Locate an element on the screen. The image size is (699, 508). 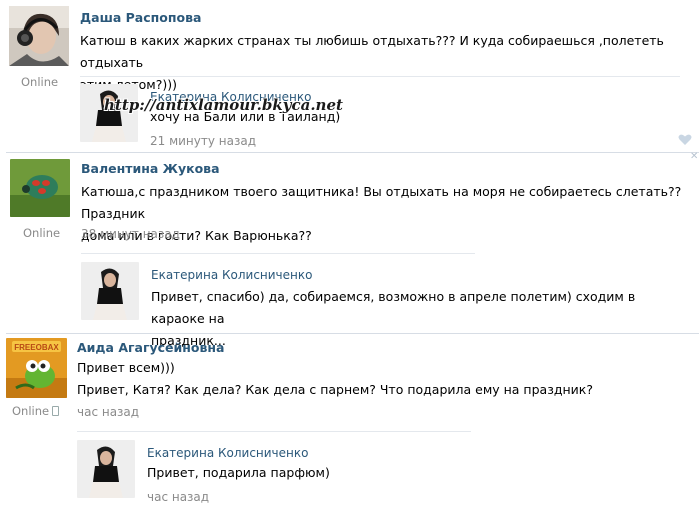
watermark: http://antixlamour.bkyca.net is located at coordinates (223, 105).